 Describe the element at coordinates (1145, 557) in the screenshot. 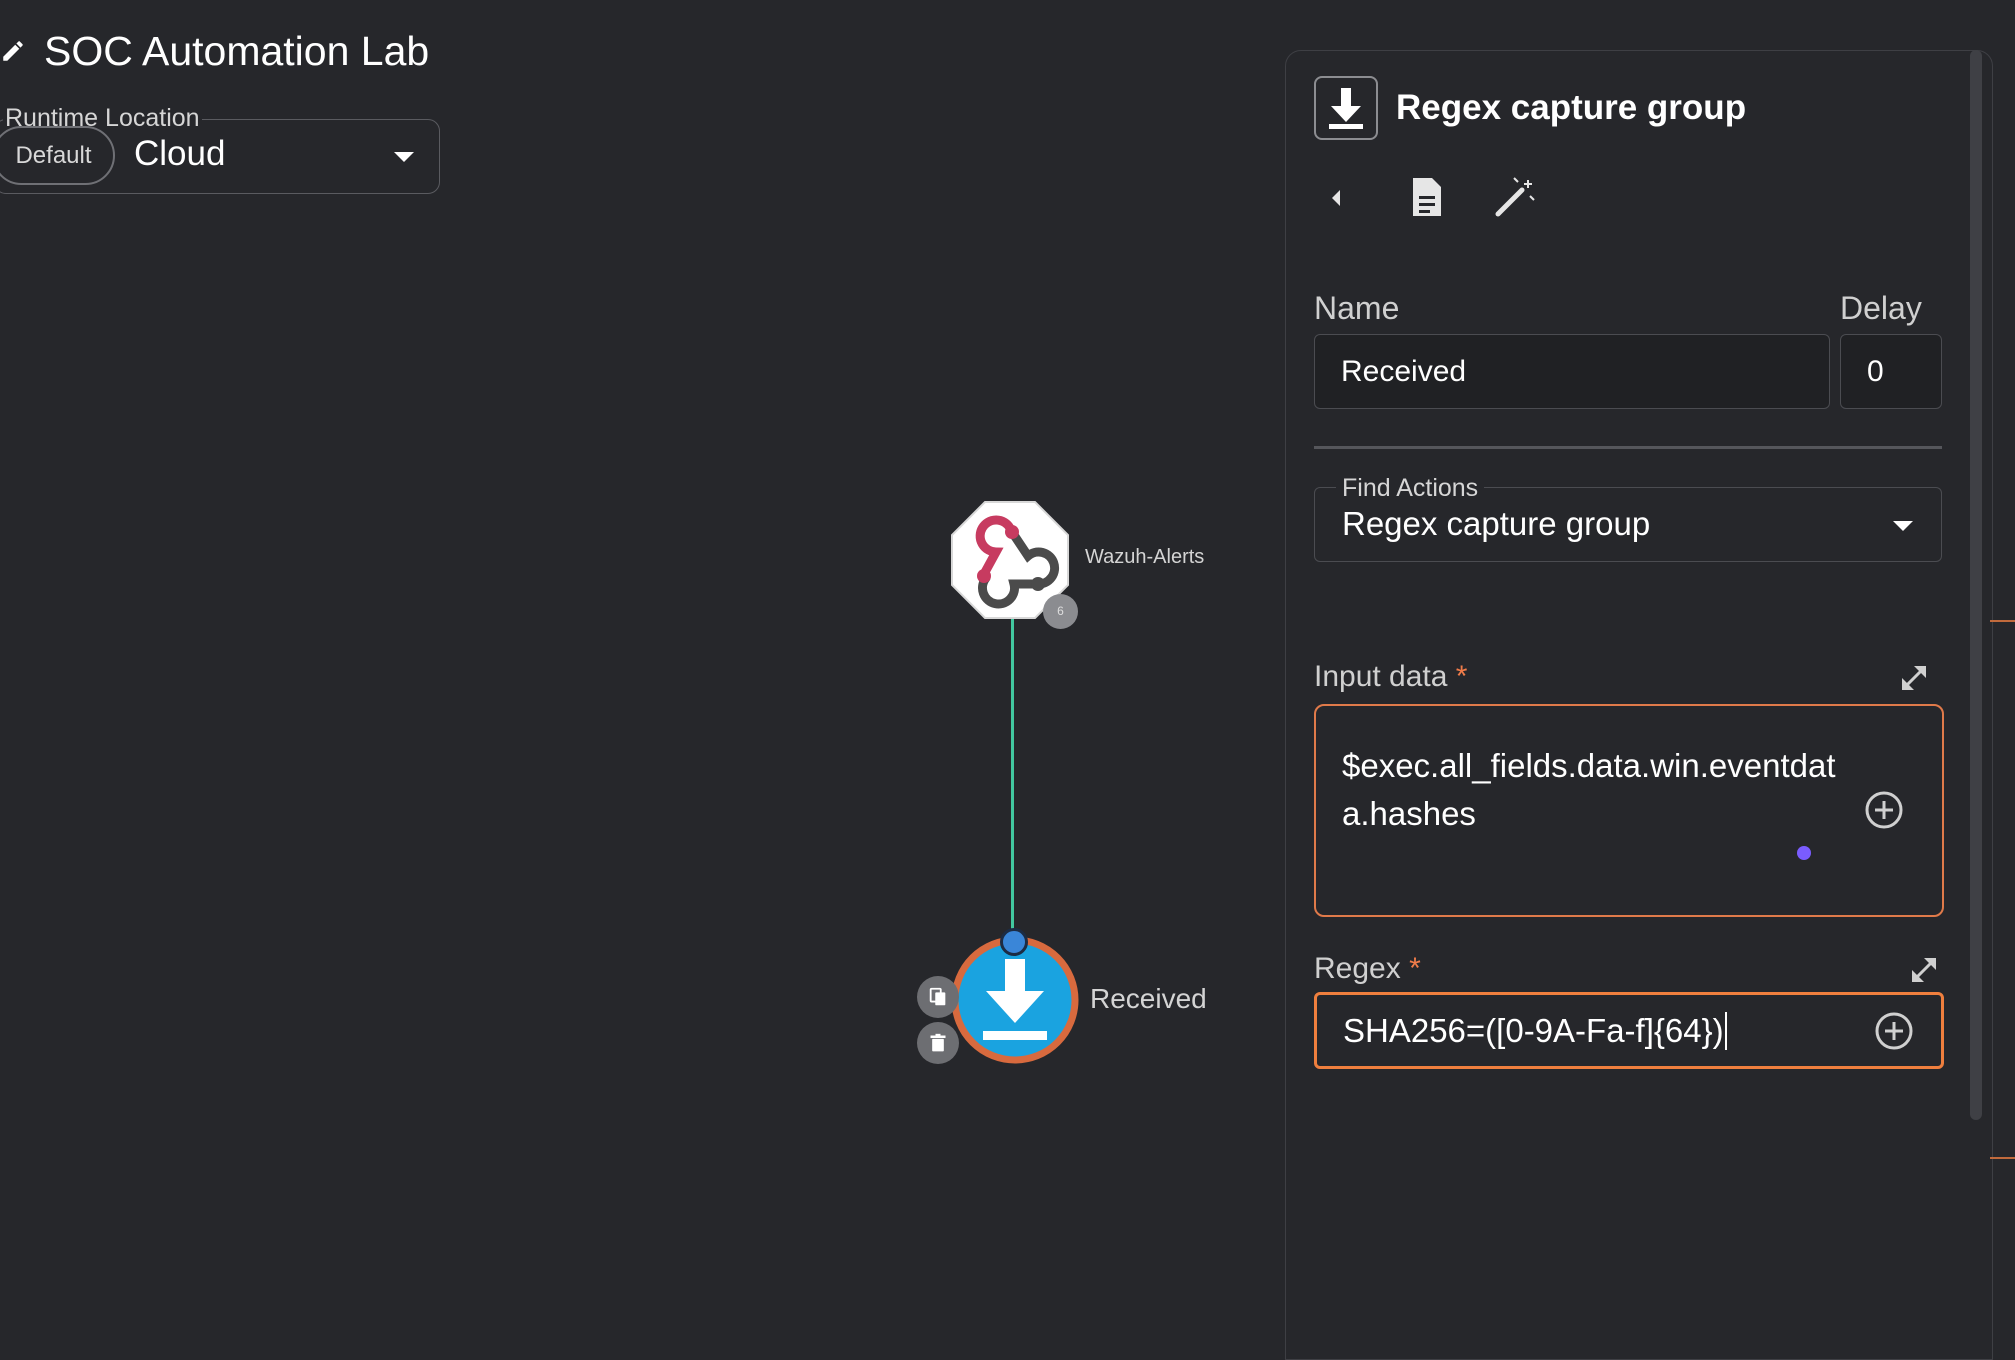

I see `node-label-wazuh-alerts: Wazuh-Alerts` at that location.